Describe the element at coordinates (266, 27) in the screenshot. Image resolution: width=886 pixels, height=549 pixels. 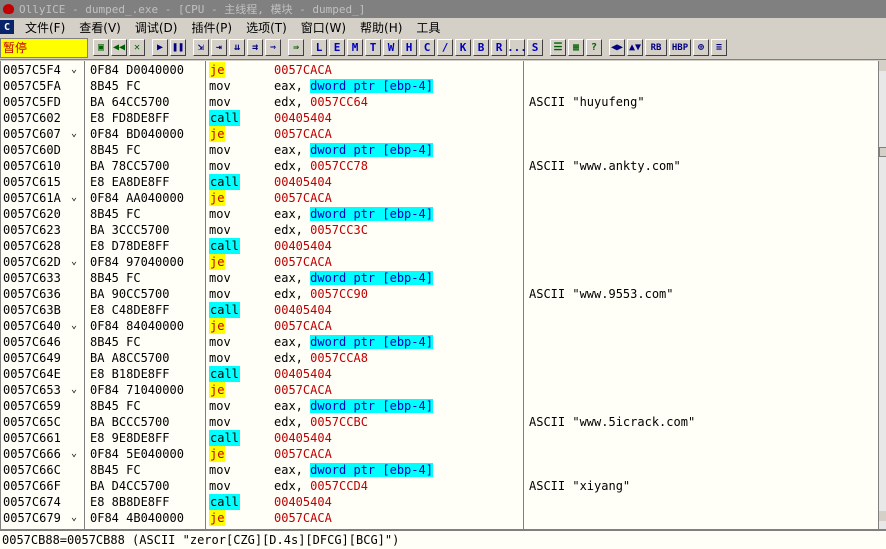
I see `menu-options: 选项(T)` at that location.